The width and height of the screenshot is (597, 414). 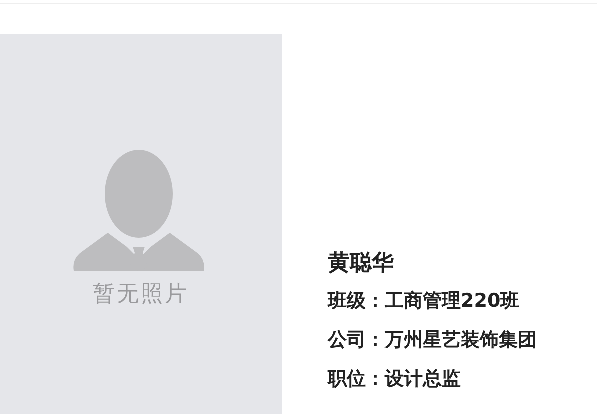 I want to click on person-silhouette-icon, so click(x=139, y=211).